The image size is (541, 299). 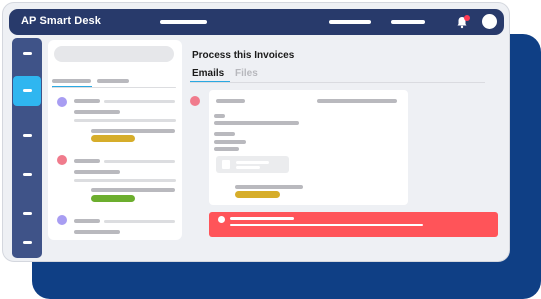 I want to click on user-avatar, so click(x=489, y=21).